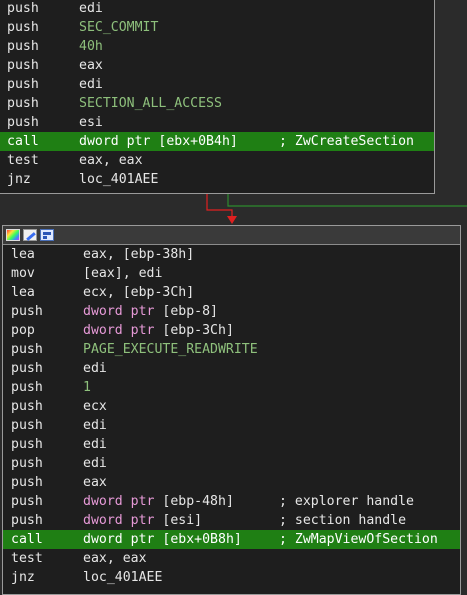  I want to click on instruction-line: lea ecx, [ebp-3Ch], so click(231, 292).